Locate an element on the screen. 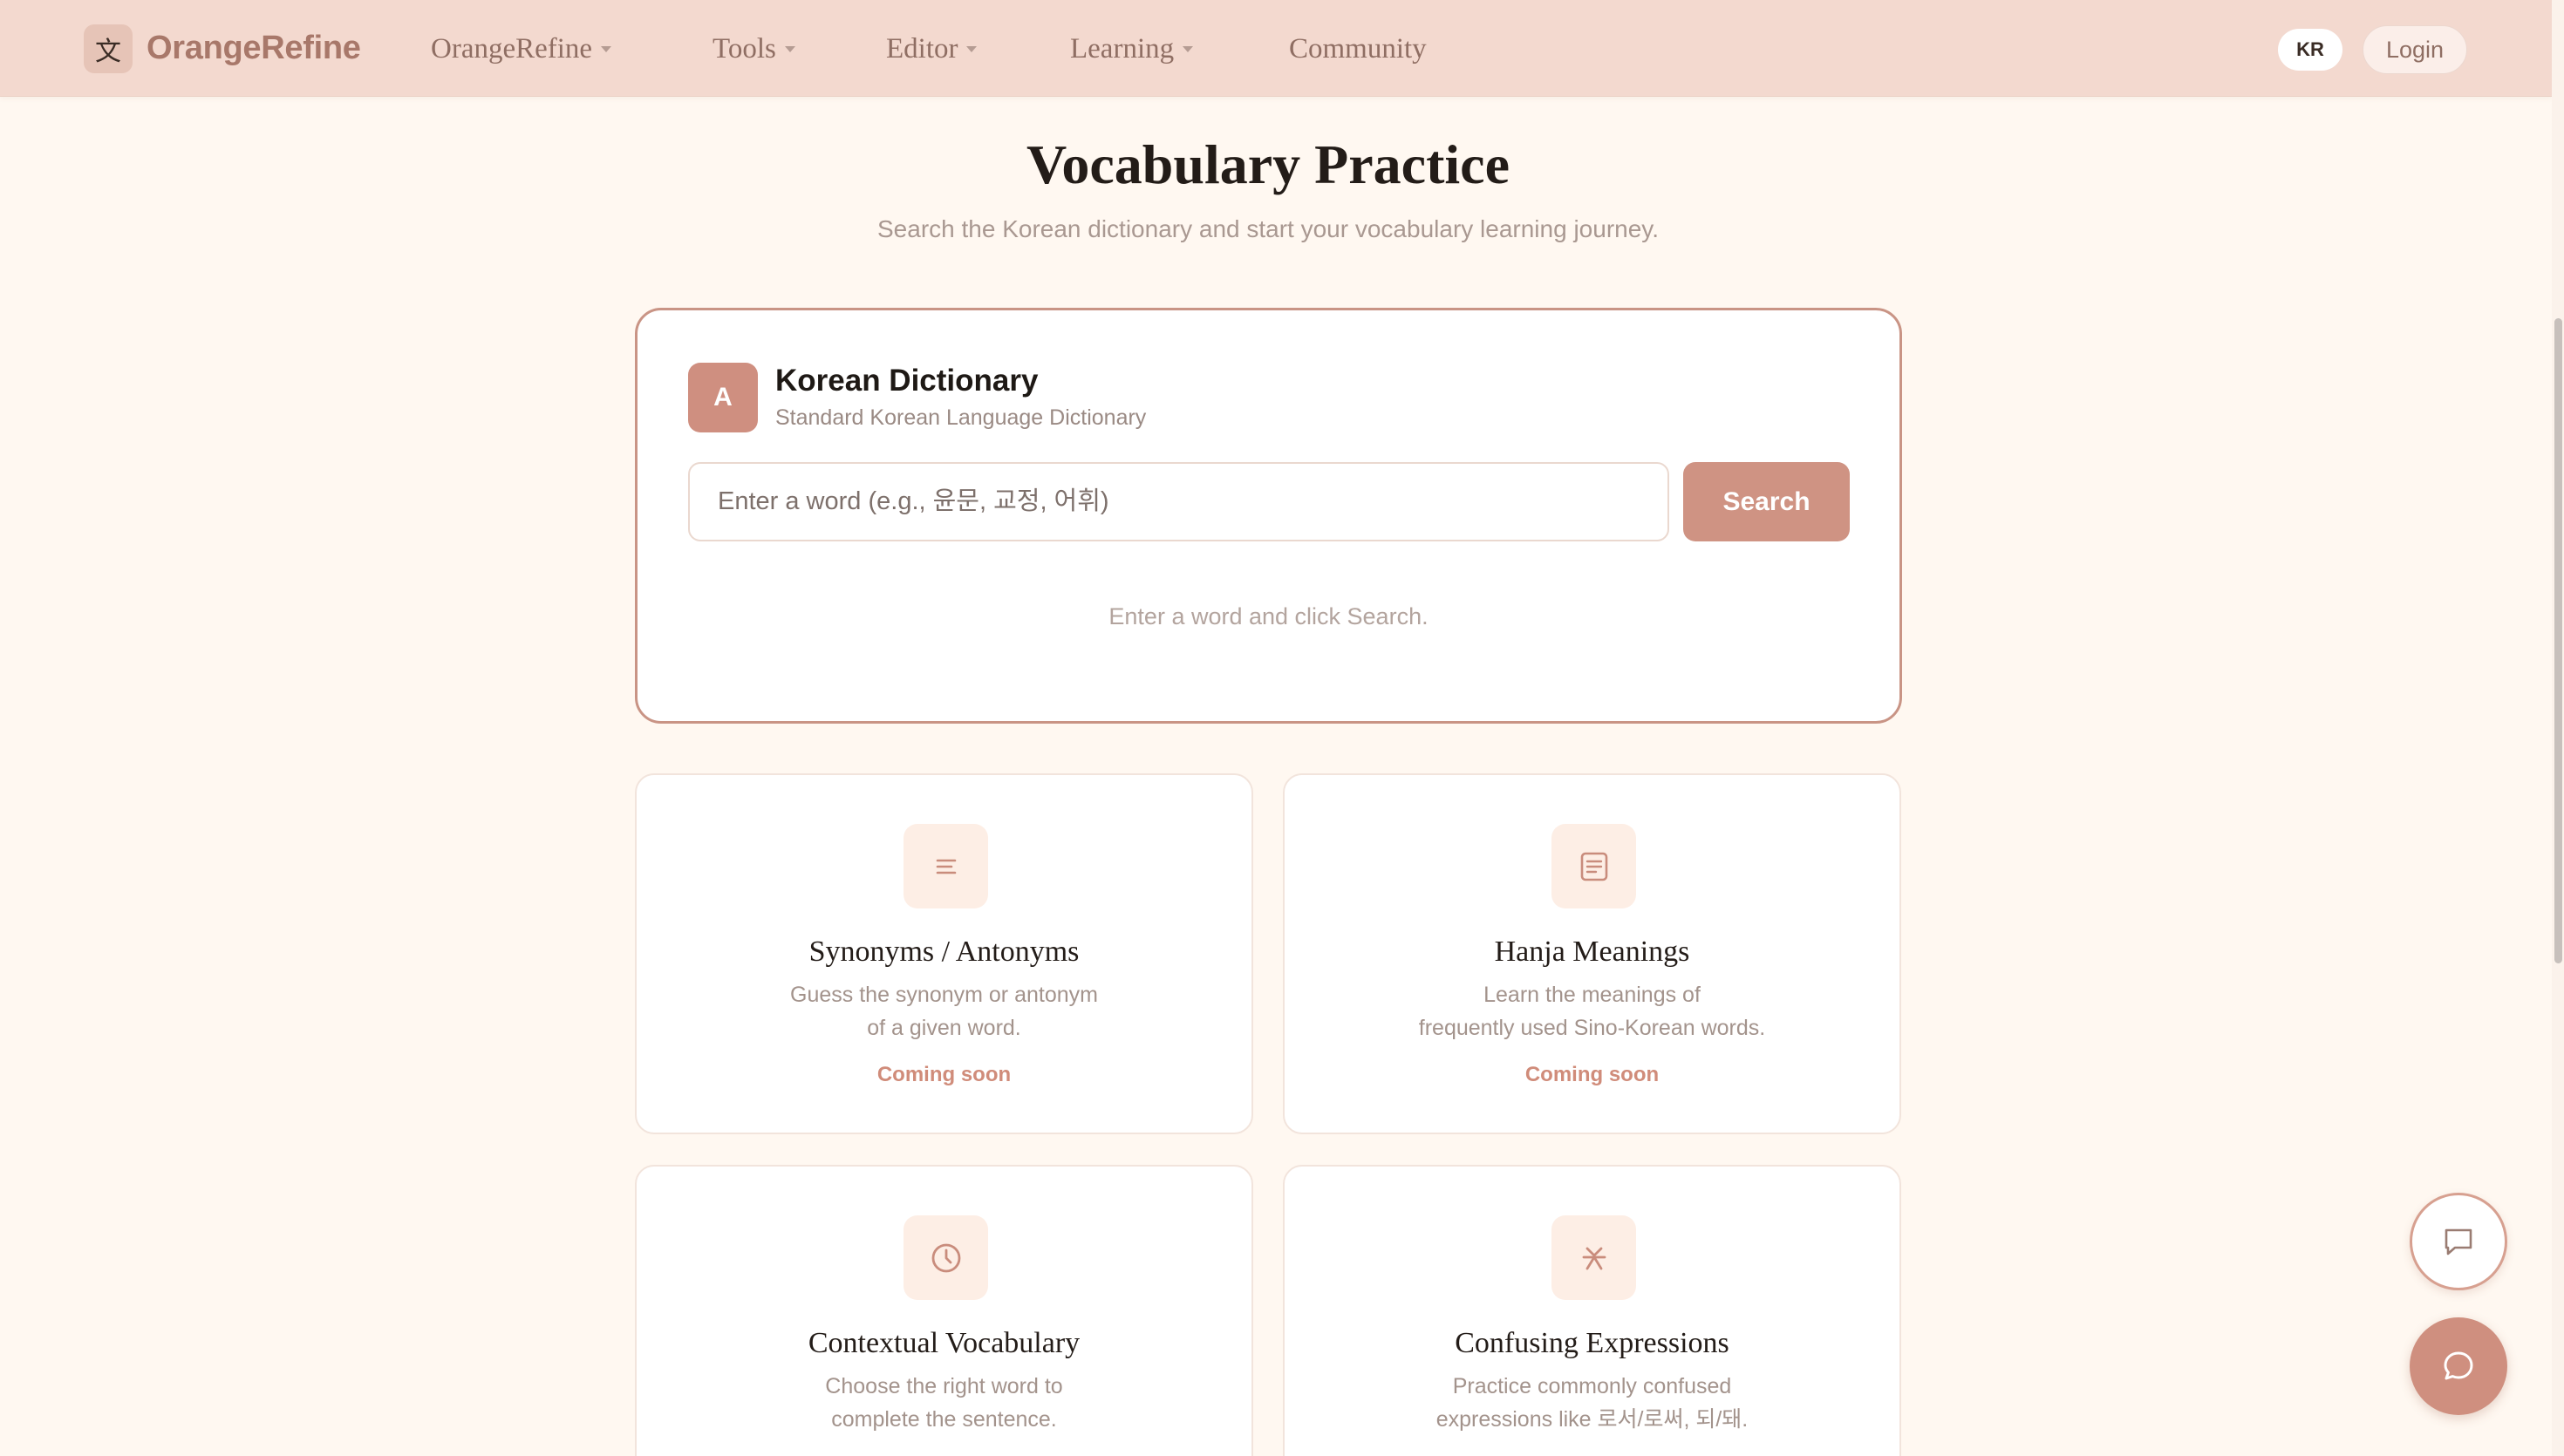 The image size is (2564, 1456). message-square-icon is located at coordinates (2458, 1241).